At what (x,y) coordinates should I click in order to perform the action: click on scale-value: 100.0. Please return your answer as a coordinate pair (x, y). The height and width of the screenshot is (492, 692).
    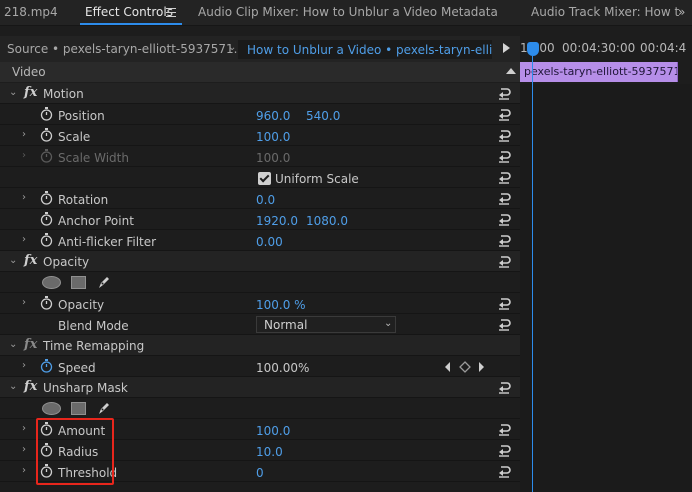
    Looking at the image, I should click on (273, 137).